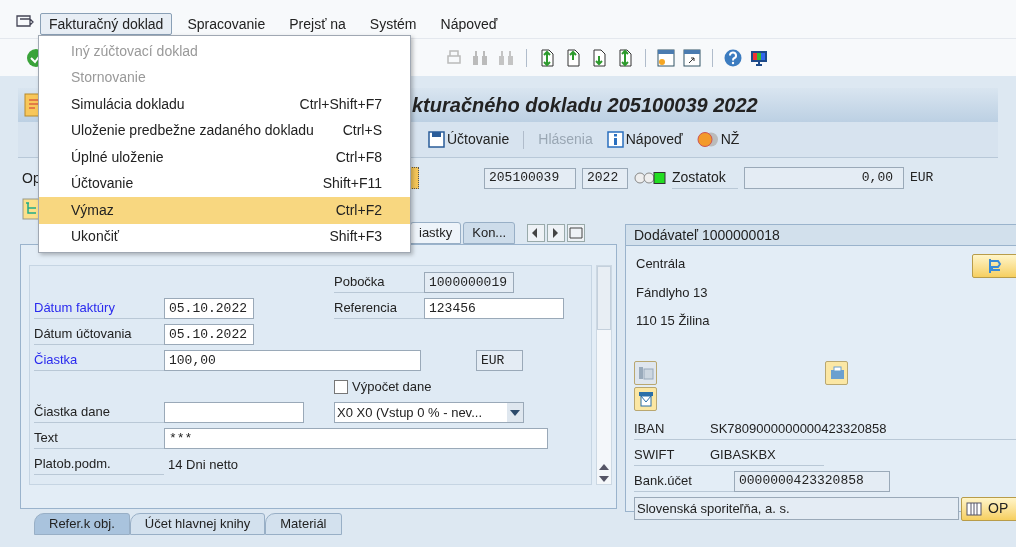  I want to click on help-icon, so click(733, 57).